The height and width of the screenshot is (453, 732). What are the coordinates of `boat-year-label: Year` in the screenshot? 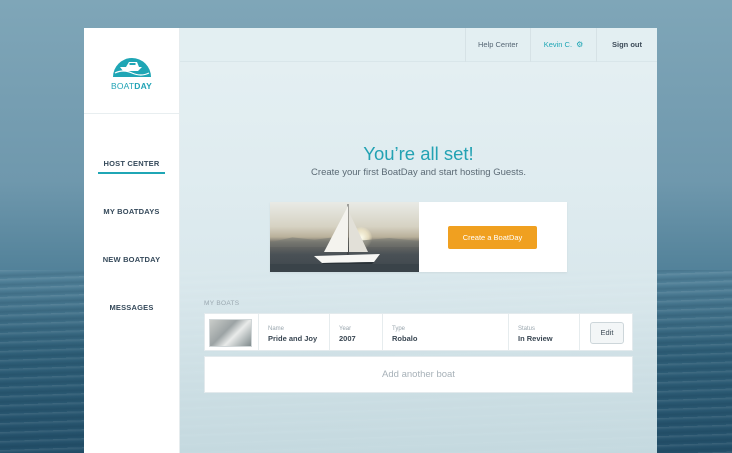 It's located at (345, 329).